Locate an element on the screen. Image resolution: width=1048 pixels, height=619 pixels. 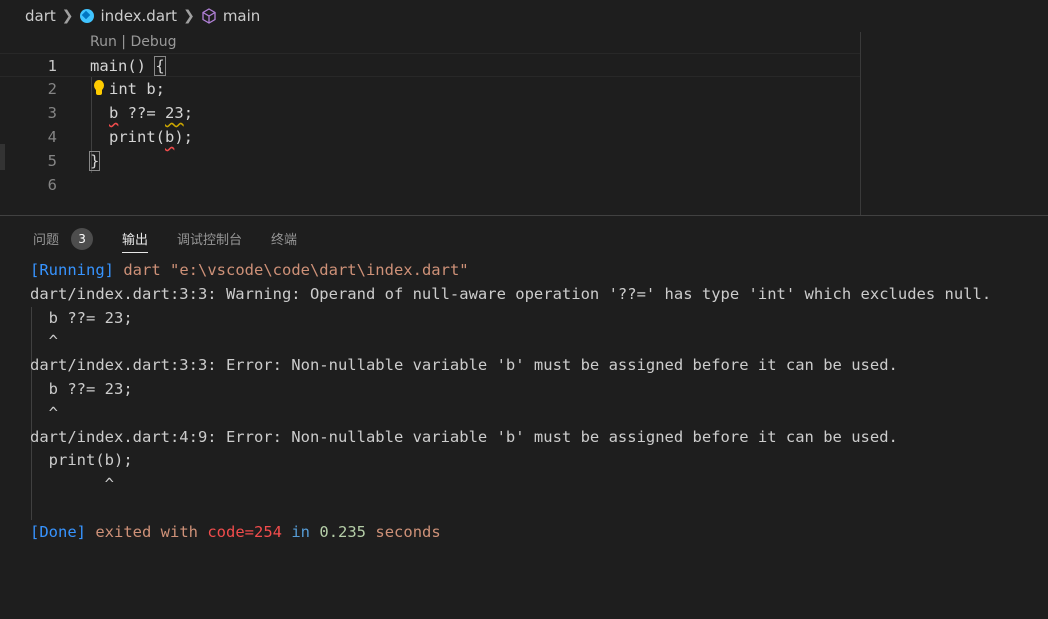
tab-terminal: 终端 is located at coordinates (284, 238).